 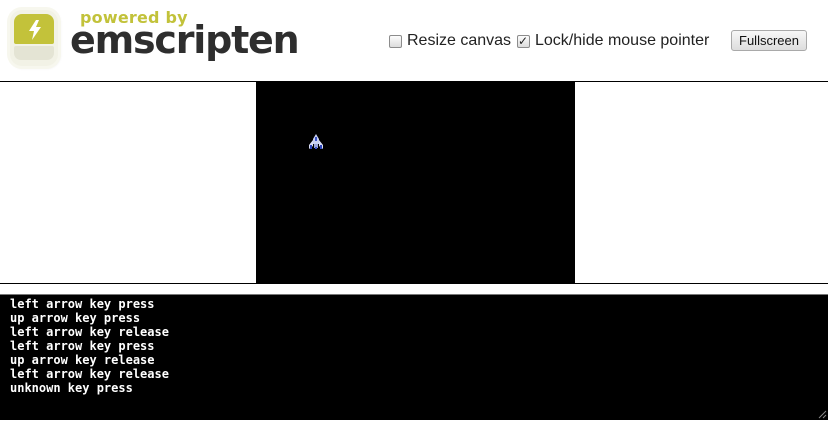 I want to click on lightning-badge-icon, so click(x=34, y=38).